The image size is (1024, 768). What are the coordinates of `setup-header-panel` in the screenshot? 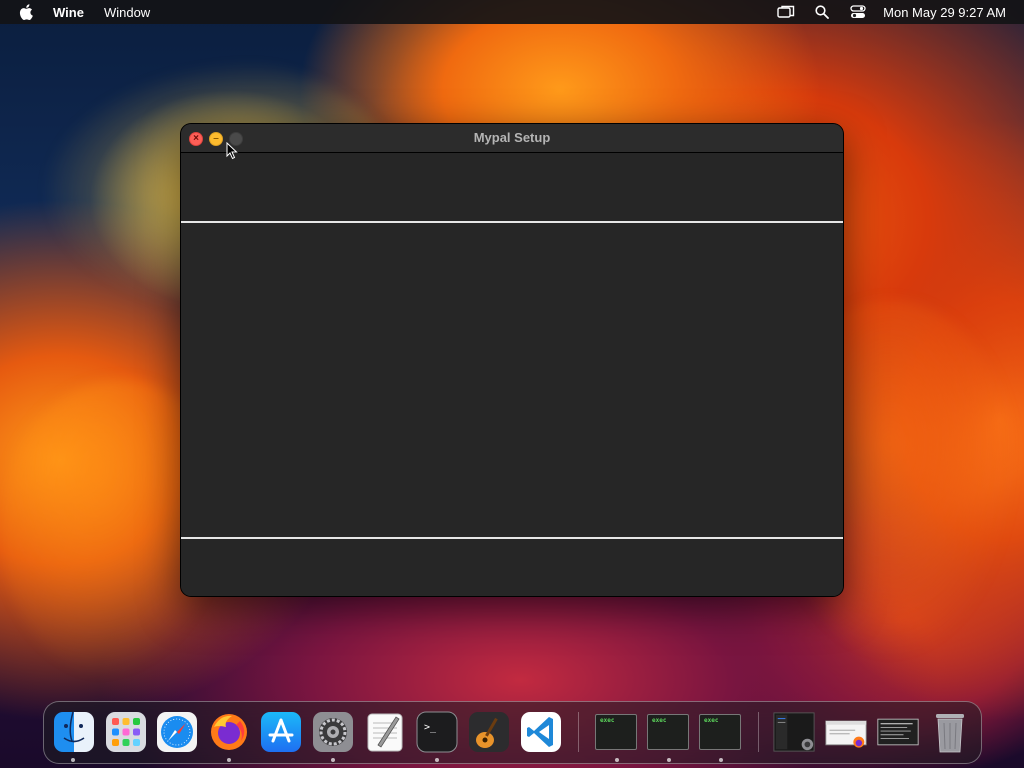 It's located at (512, 187).